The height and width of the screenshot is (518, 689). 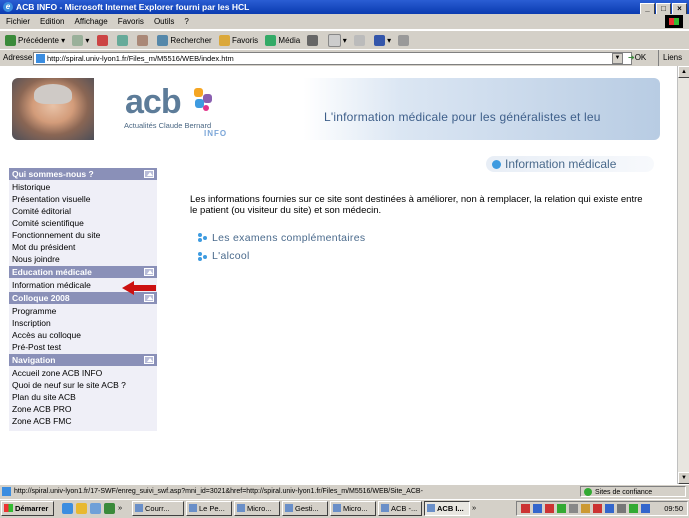 What do you see at coordinates (83, 272) in the screenshot?
I see `nav-section-header: Education médicale` at bounding box center [83, 272].